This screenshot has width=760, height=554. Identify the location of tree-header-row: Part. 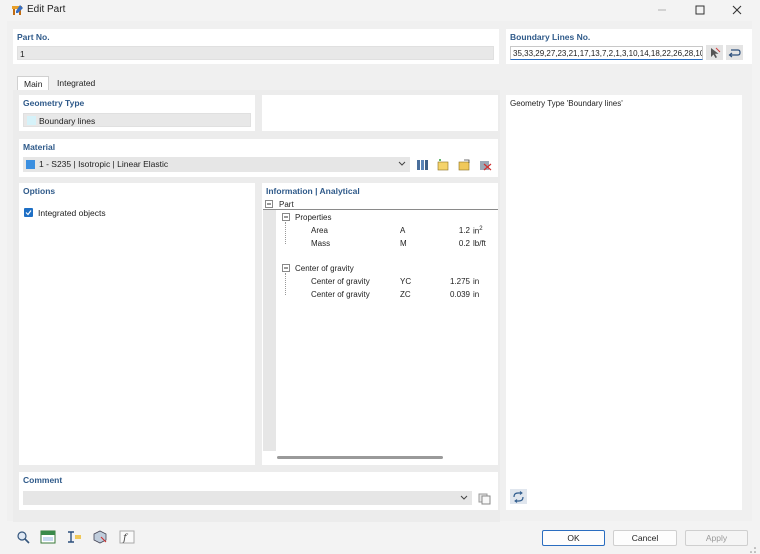
(380, 204).